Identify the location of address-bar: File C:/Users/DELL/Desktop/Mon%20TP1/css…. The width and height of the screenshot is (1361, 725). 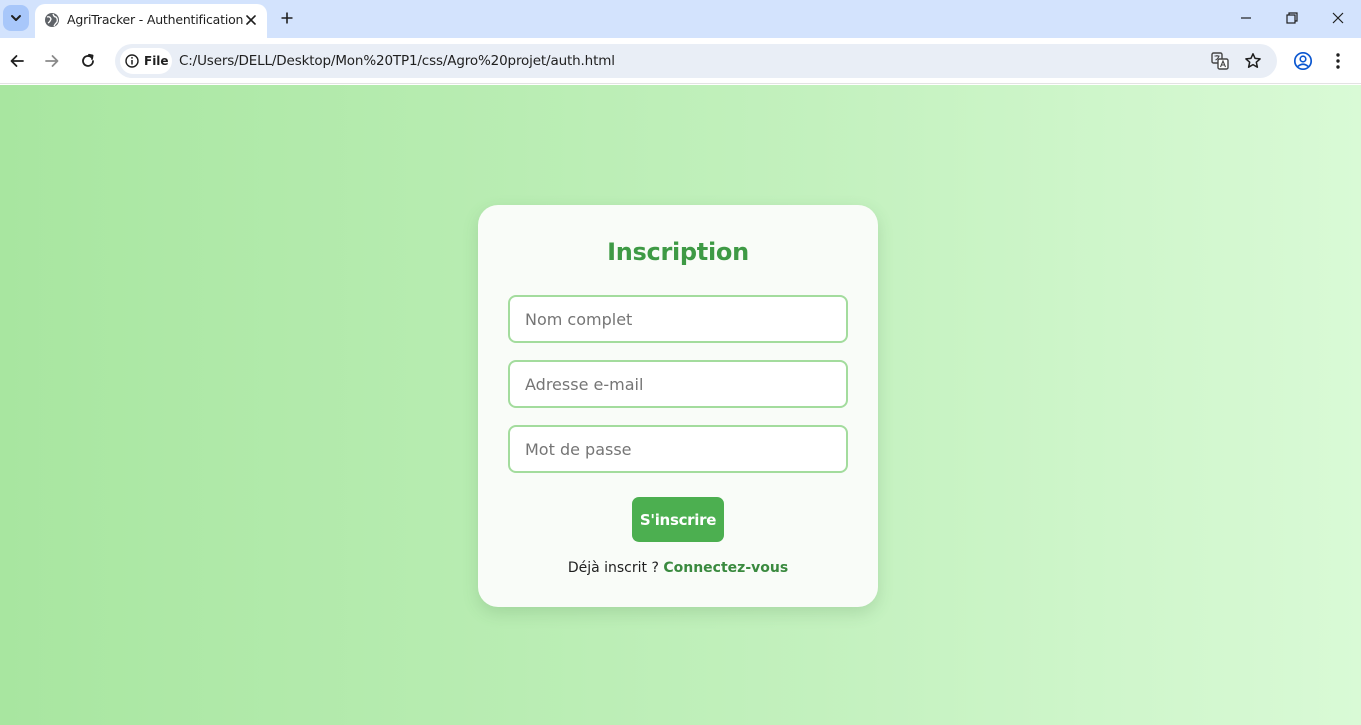
(696, 61).